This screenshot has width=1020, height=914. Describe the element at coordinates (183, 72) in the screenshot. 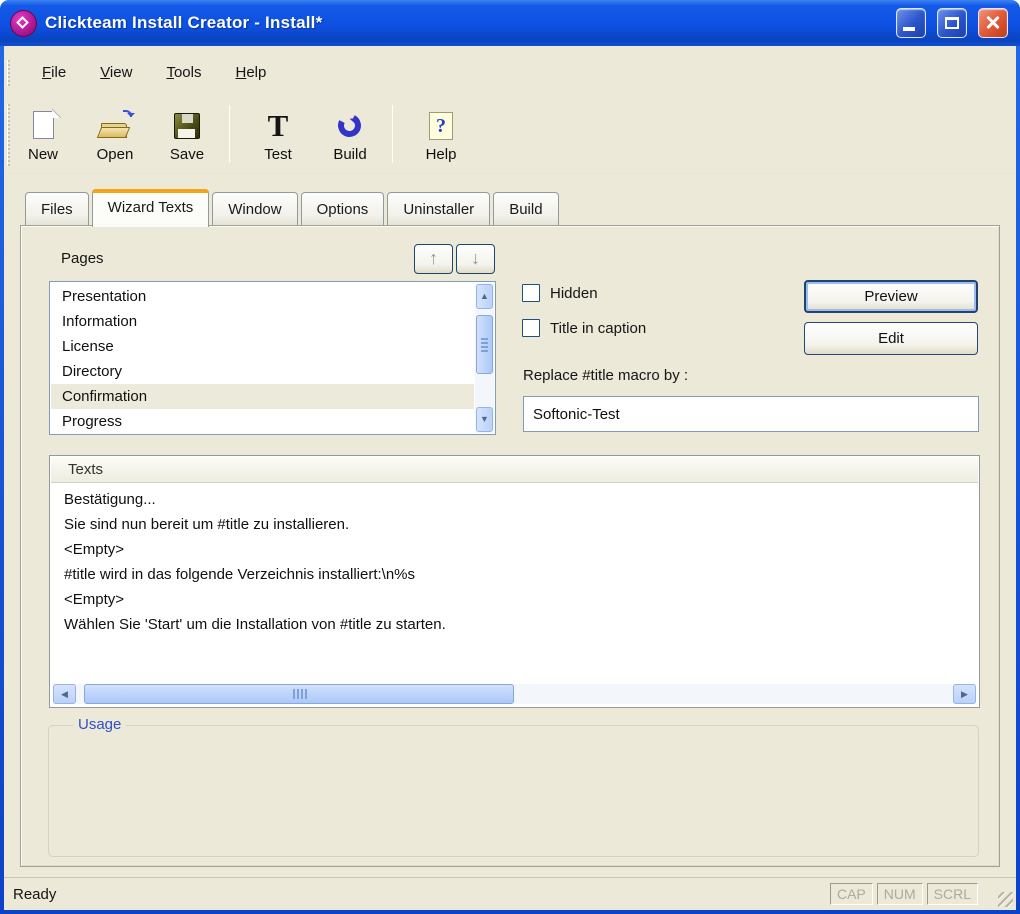

I see `menu-tools: Tools` at that location.